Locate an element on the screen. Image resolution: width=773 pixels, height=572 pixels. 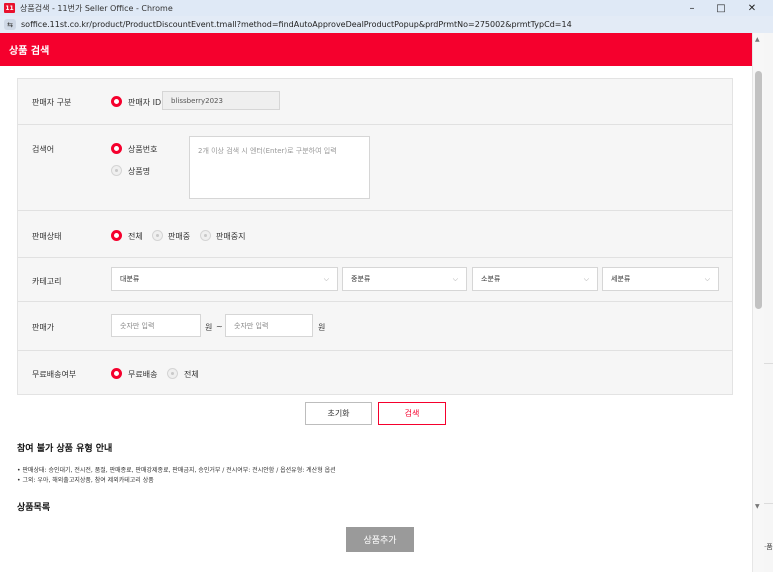
search-button-label: 검색 is located at coordinates (412, 413).